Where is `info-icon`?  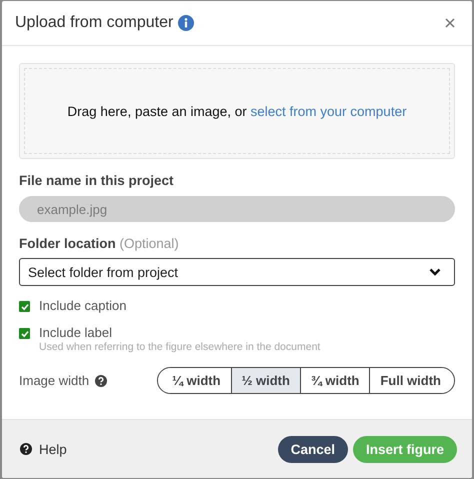
info-icon is located at coordinates (186, 23).